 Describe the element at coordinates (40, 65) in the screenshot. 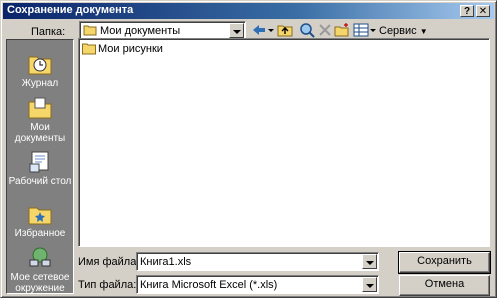

I see `history-icon` at that location.